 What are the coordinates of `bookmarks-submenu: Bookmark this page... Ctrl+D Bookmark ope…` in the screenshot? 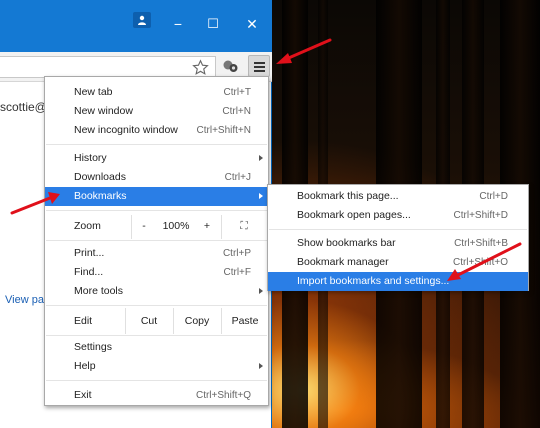 It's located at (398, 237).